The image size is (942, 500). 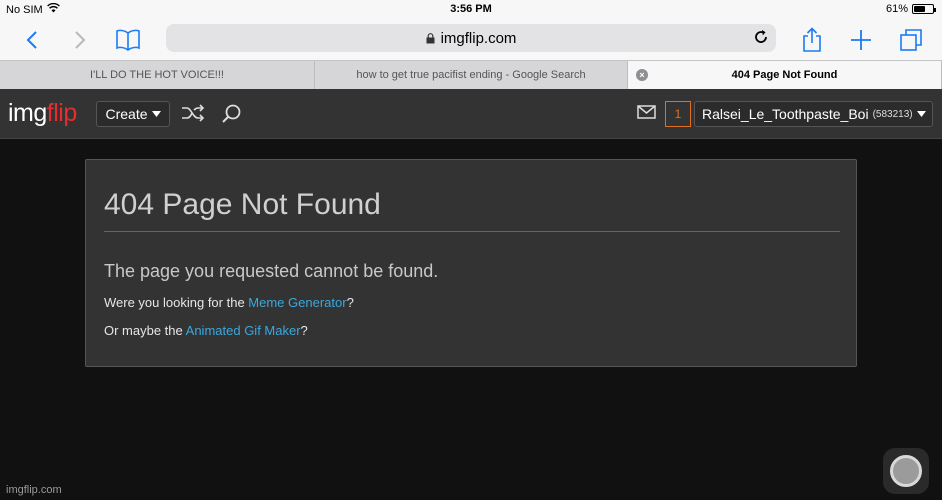 I want to click on logo-text-flip: flip, so click(x=61, y=113).